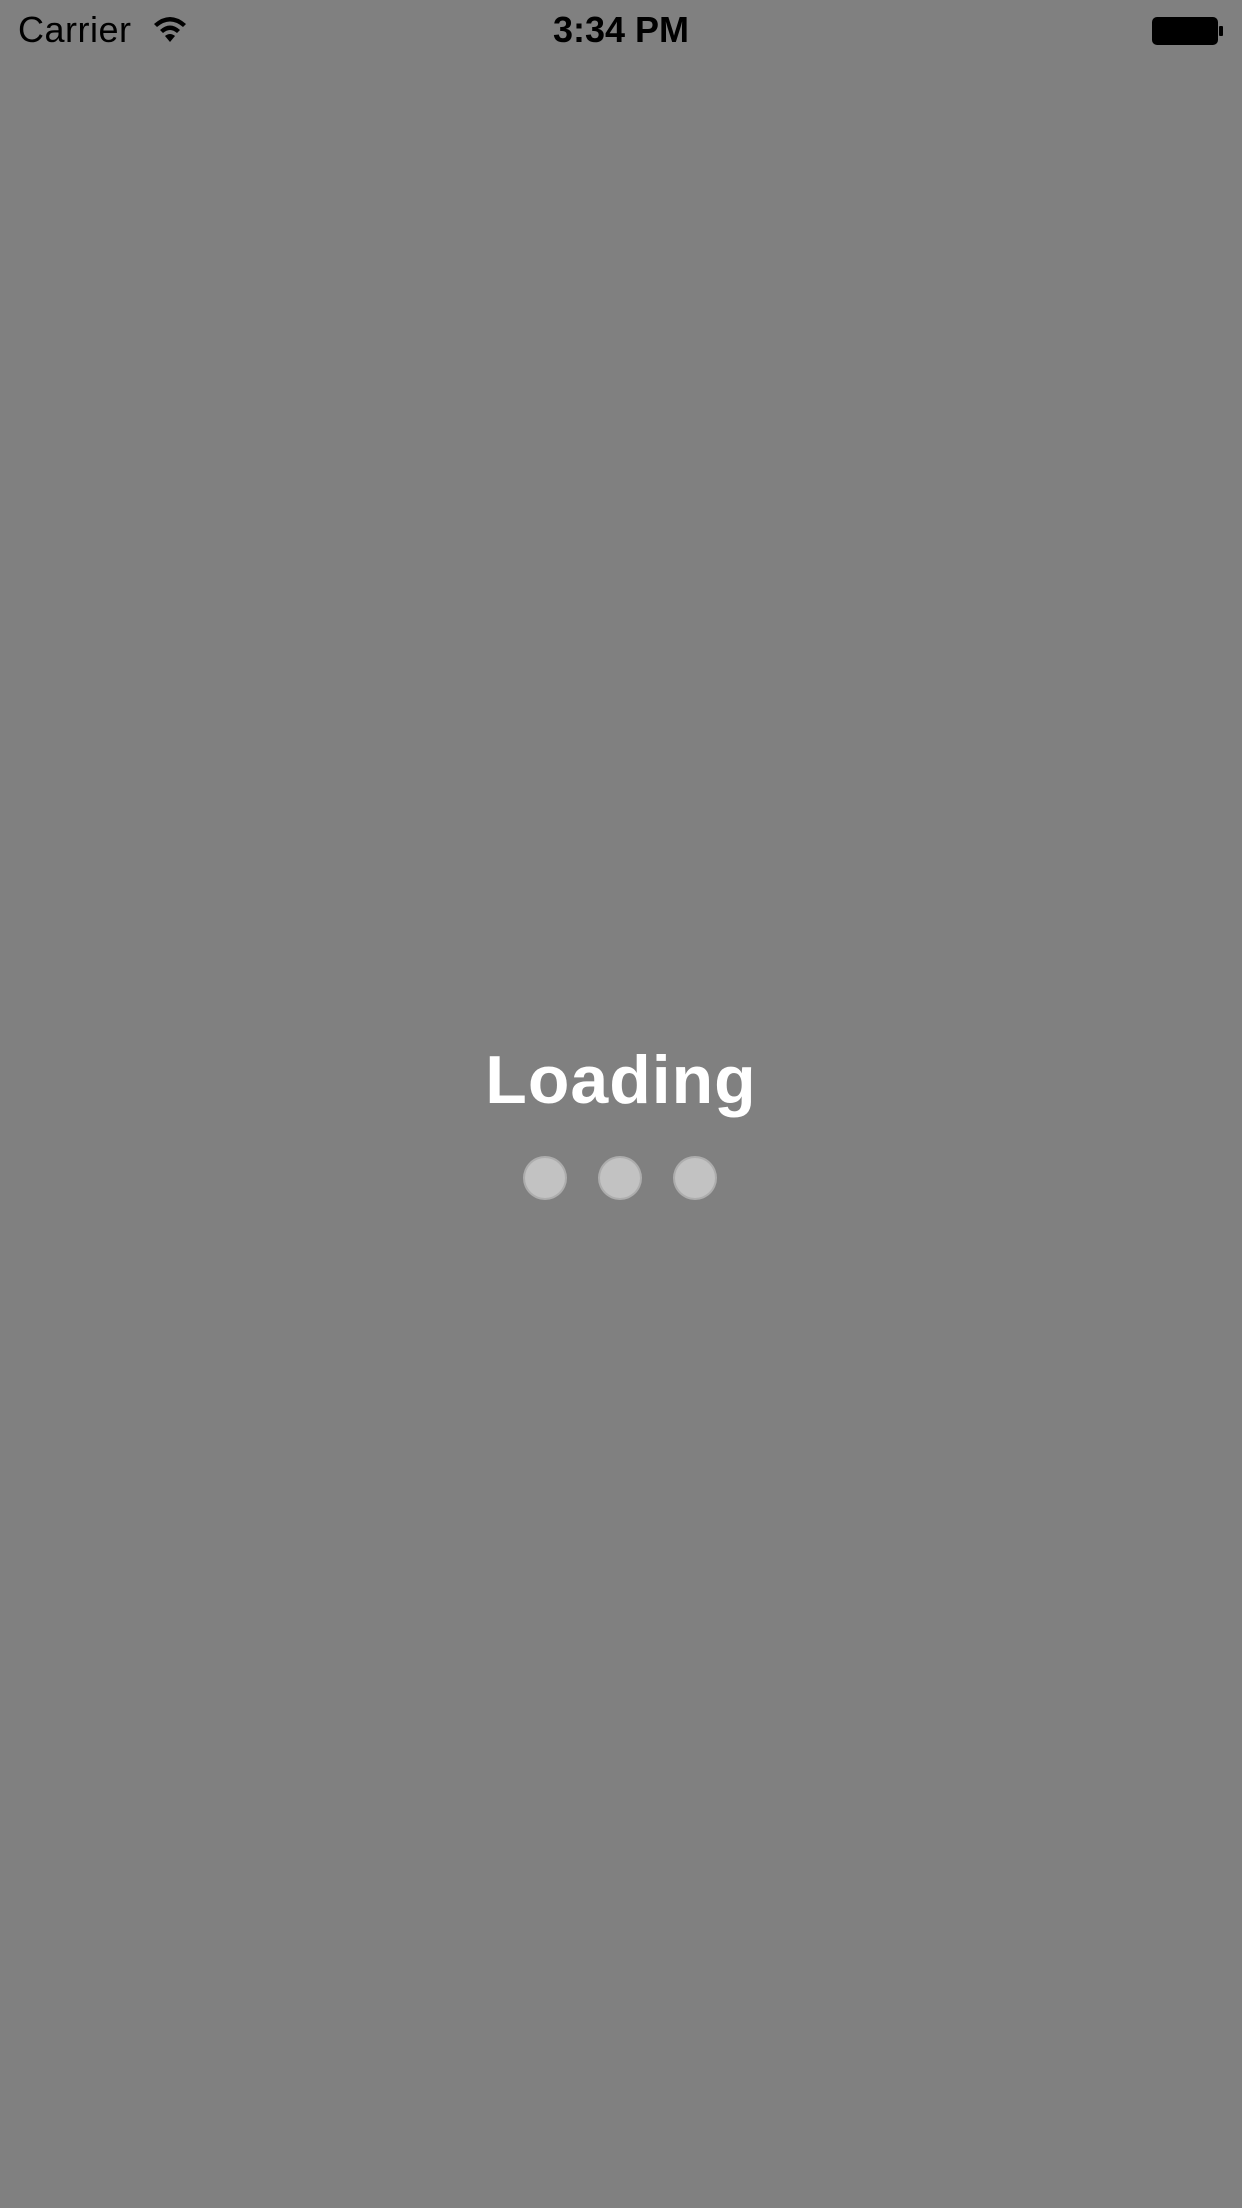 The width and height of the screenshot is (1242, 2208). Describe the element at coordinates (621, 1080) in the screenshot. I see `loading-title: Loading` at that location.